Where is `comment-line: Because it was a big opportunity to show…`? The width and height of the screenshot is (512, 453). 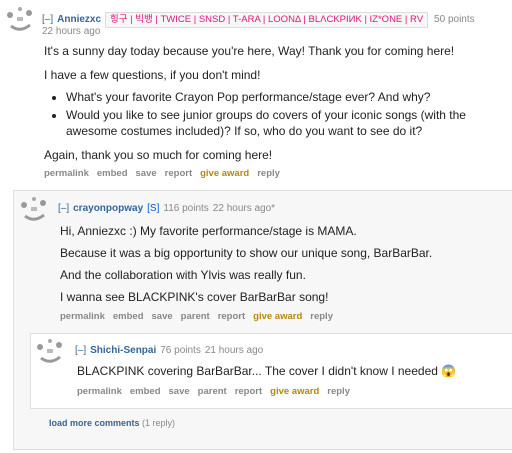
comment-line: Because it was a big opportunity to show… is located at coordinates (246, 253).